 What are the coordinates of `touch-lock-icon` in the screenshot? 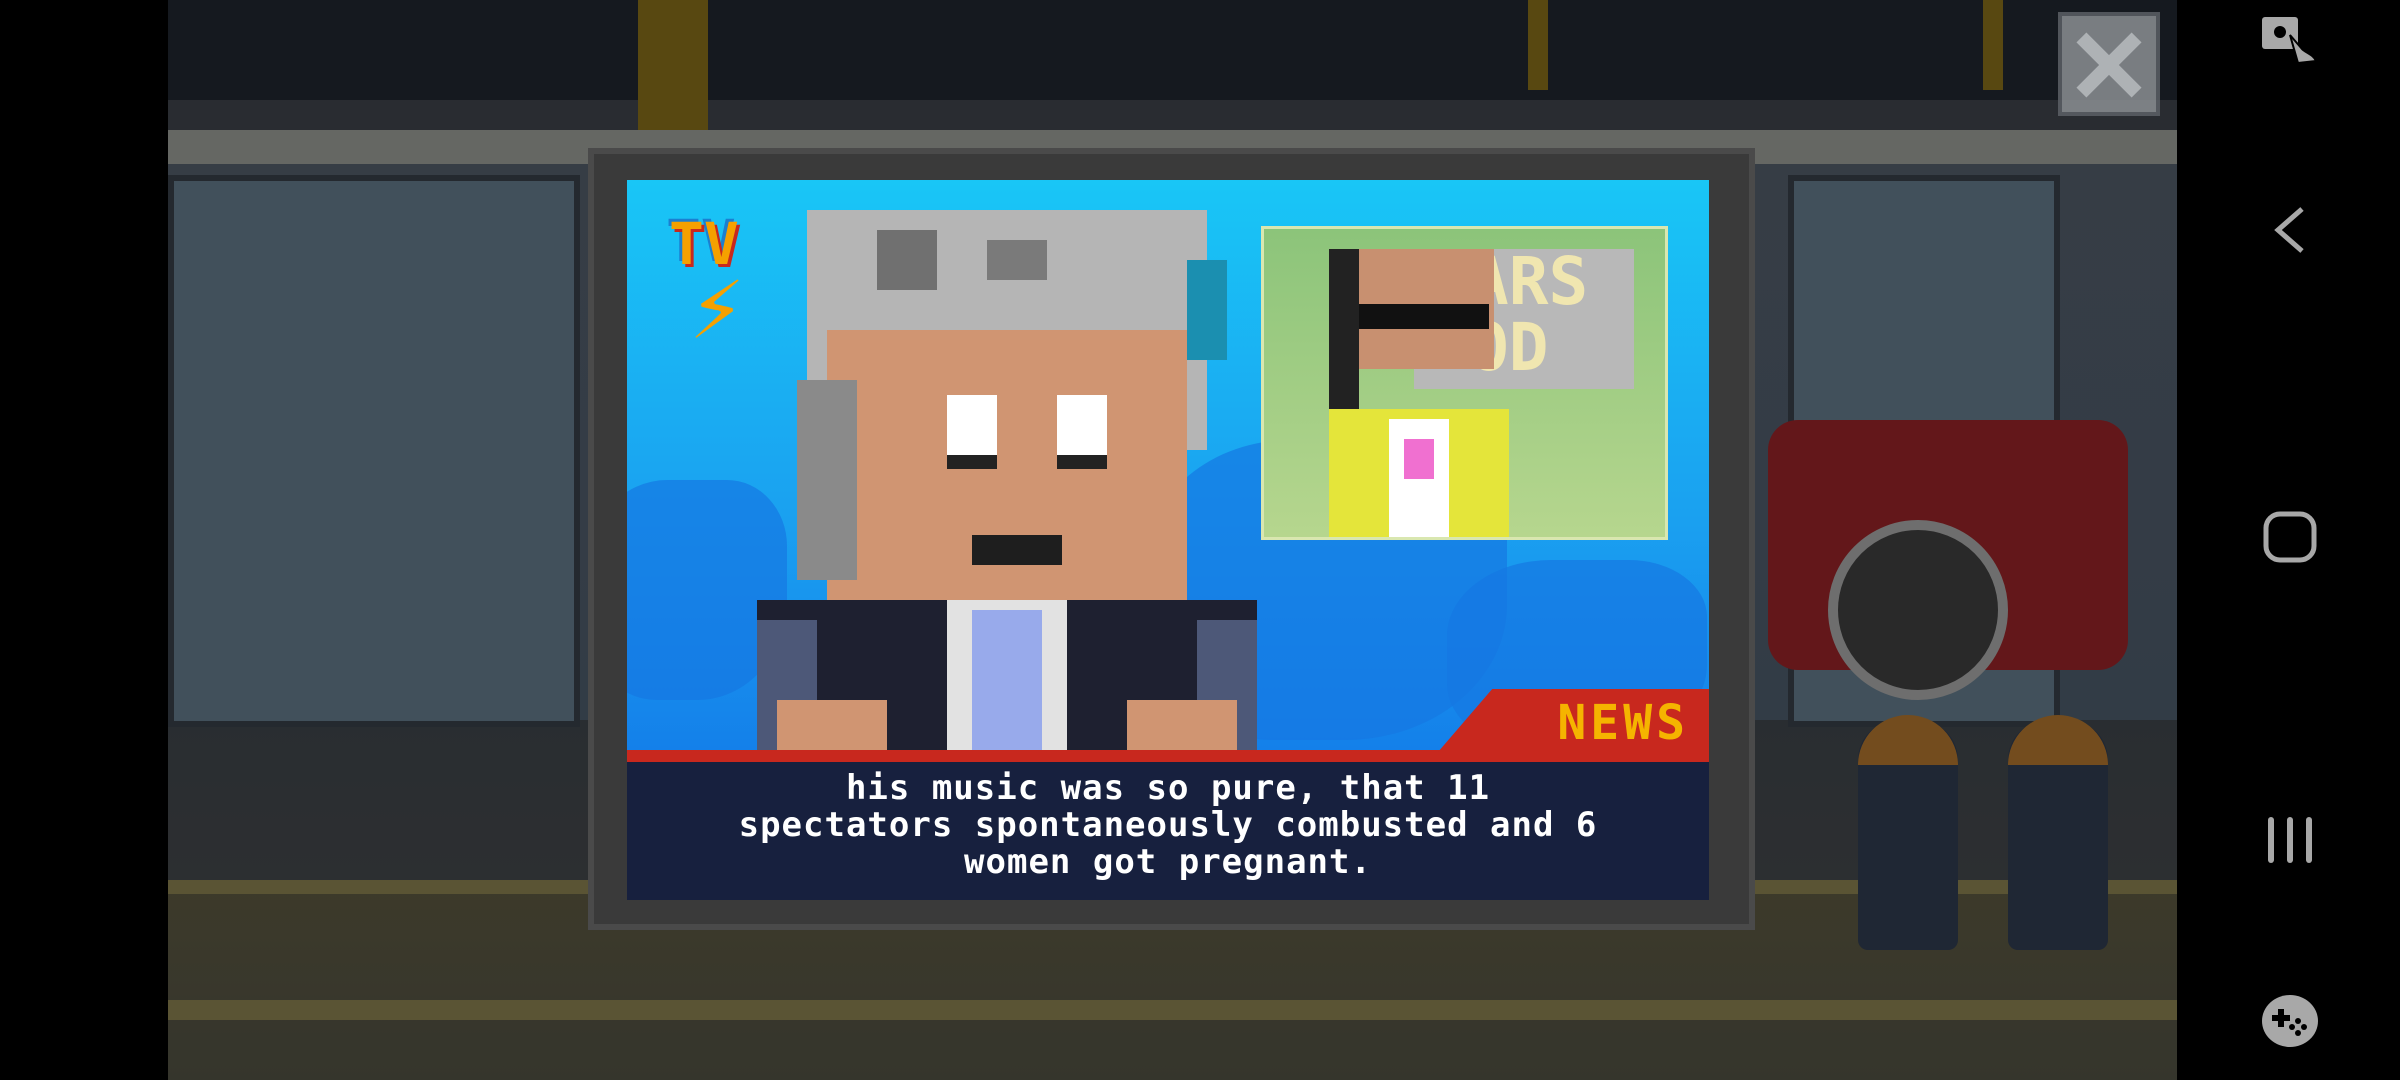 It's located at (2290, 42).